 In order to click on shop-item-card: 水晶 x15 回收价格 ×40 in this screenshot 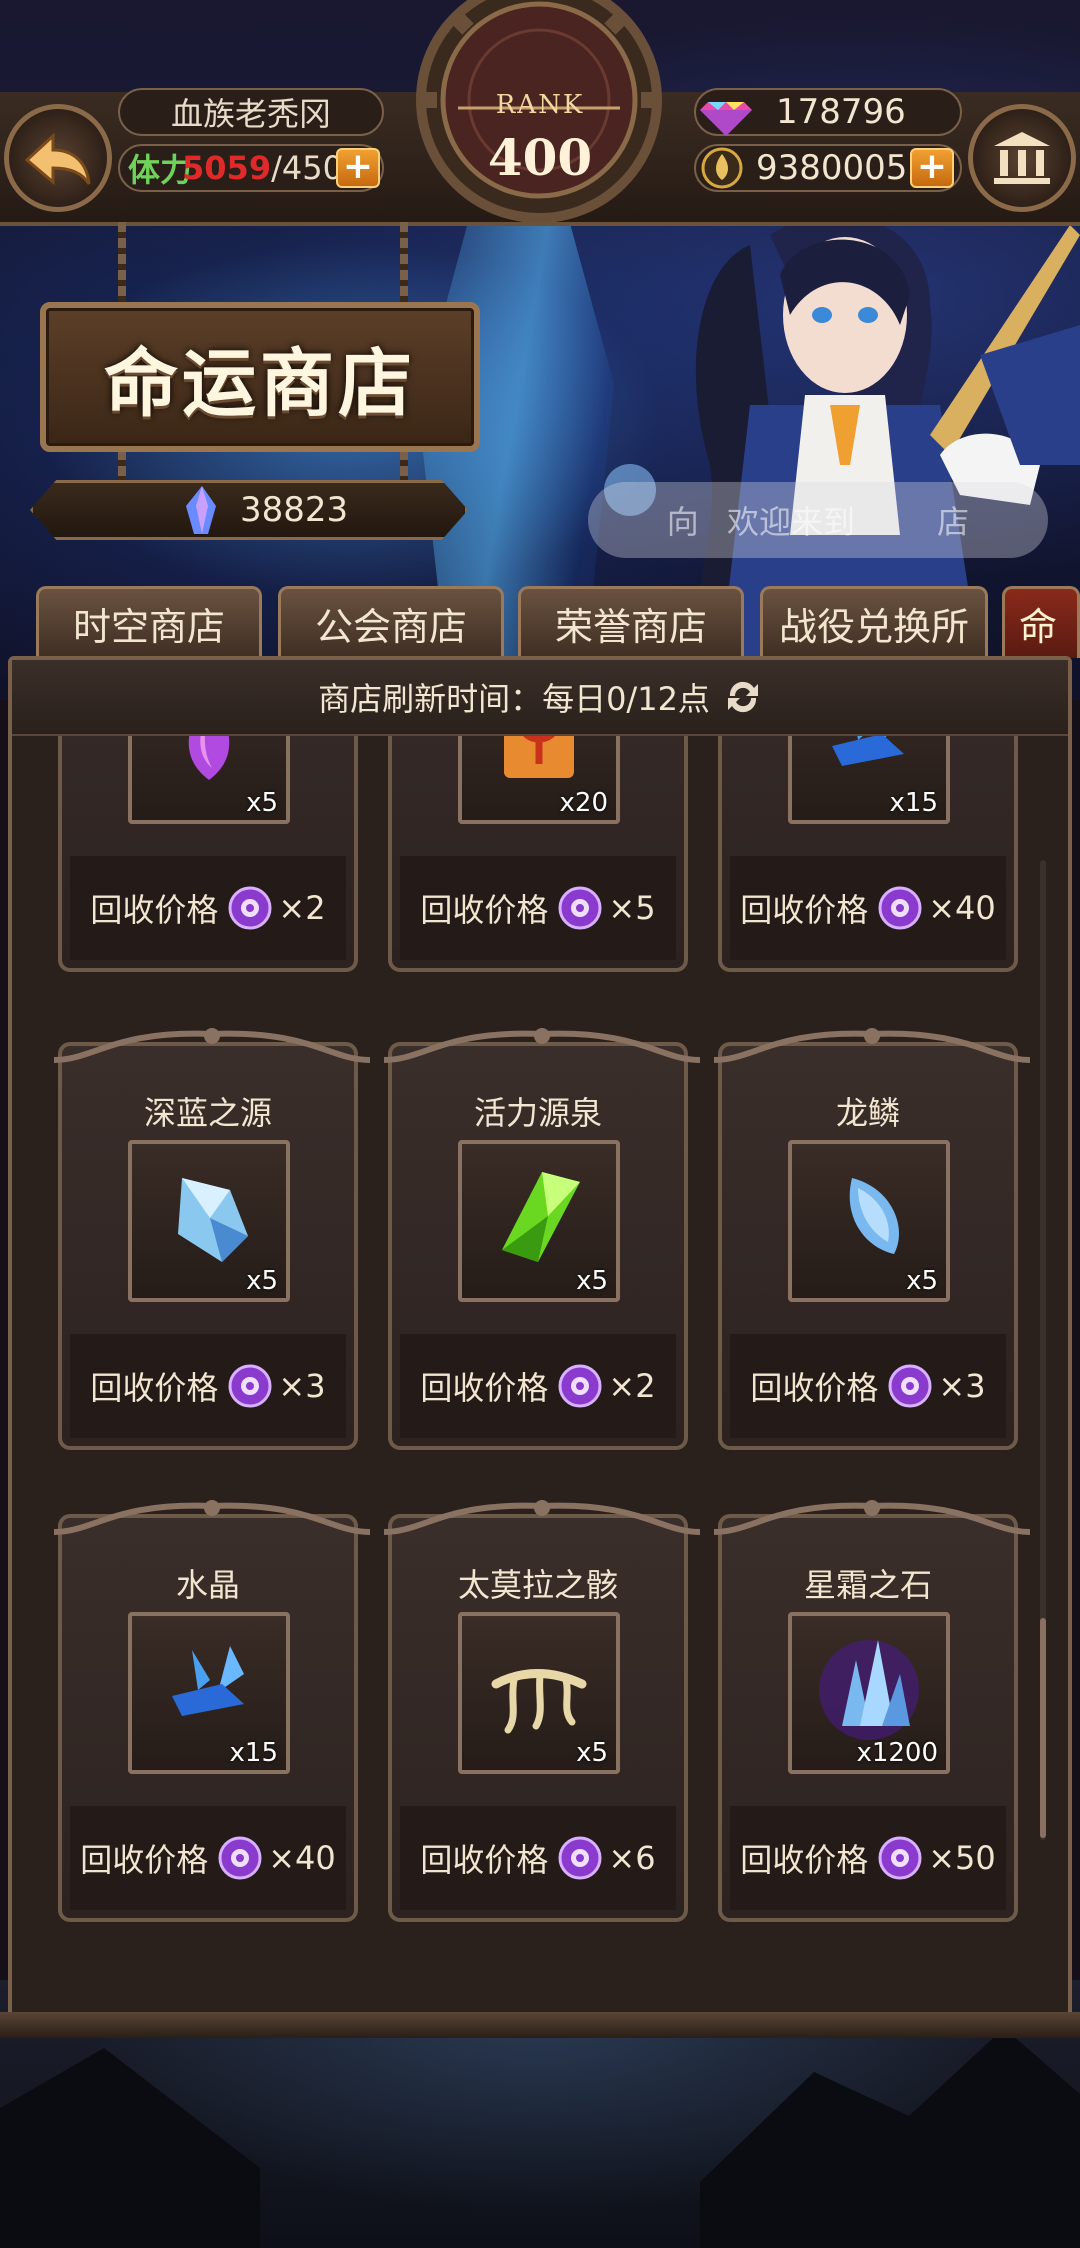, I will do `click(212, 1711)`.